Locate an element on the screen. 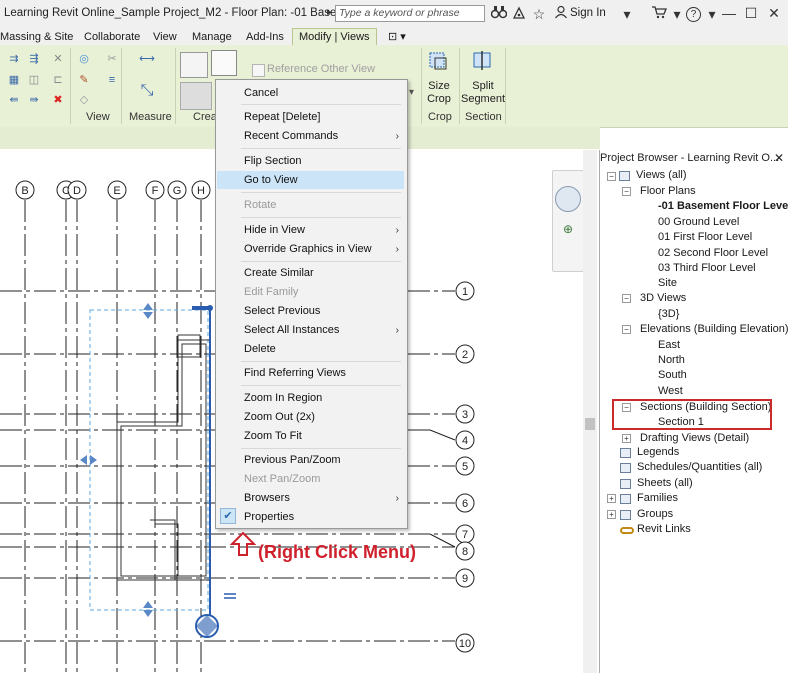 Image resolution: width=788 pixels, height=673 pixels. tree-item-floor-plans: Floor Plans is located at coordinates (668, 191).